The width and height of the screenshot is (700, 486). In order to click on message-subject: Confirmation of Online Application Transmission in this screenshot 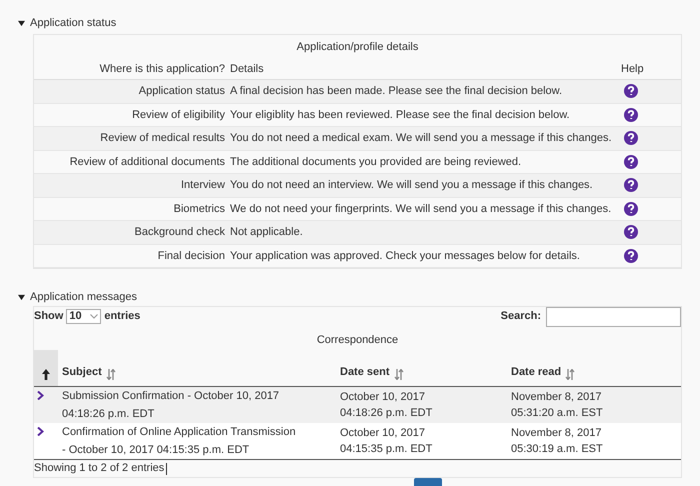, I will do `click(201, 432)`.